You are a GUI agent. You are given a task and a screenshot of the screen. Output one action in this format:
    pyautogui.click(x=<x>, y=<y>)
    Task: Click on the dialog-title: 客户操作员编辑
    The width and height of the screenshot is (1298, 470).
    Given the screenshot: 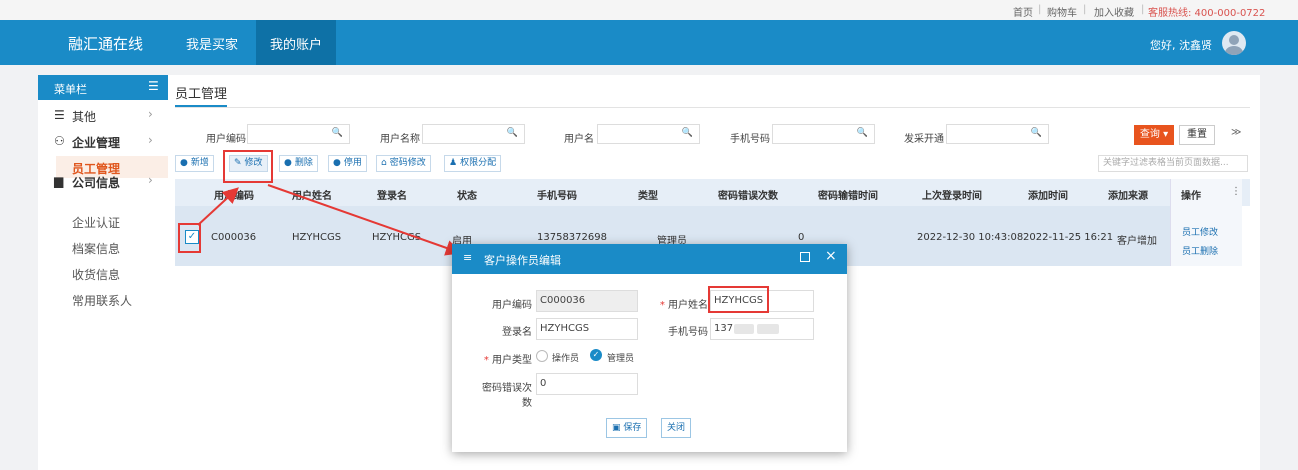 What is the action you would take?
    pyautogui.click(x=522, y=260)
    